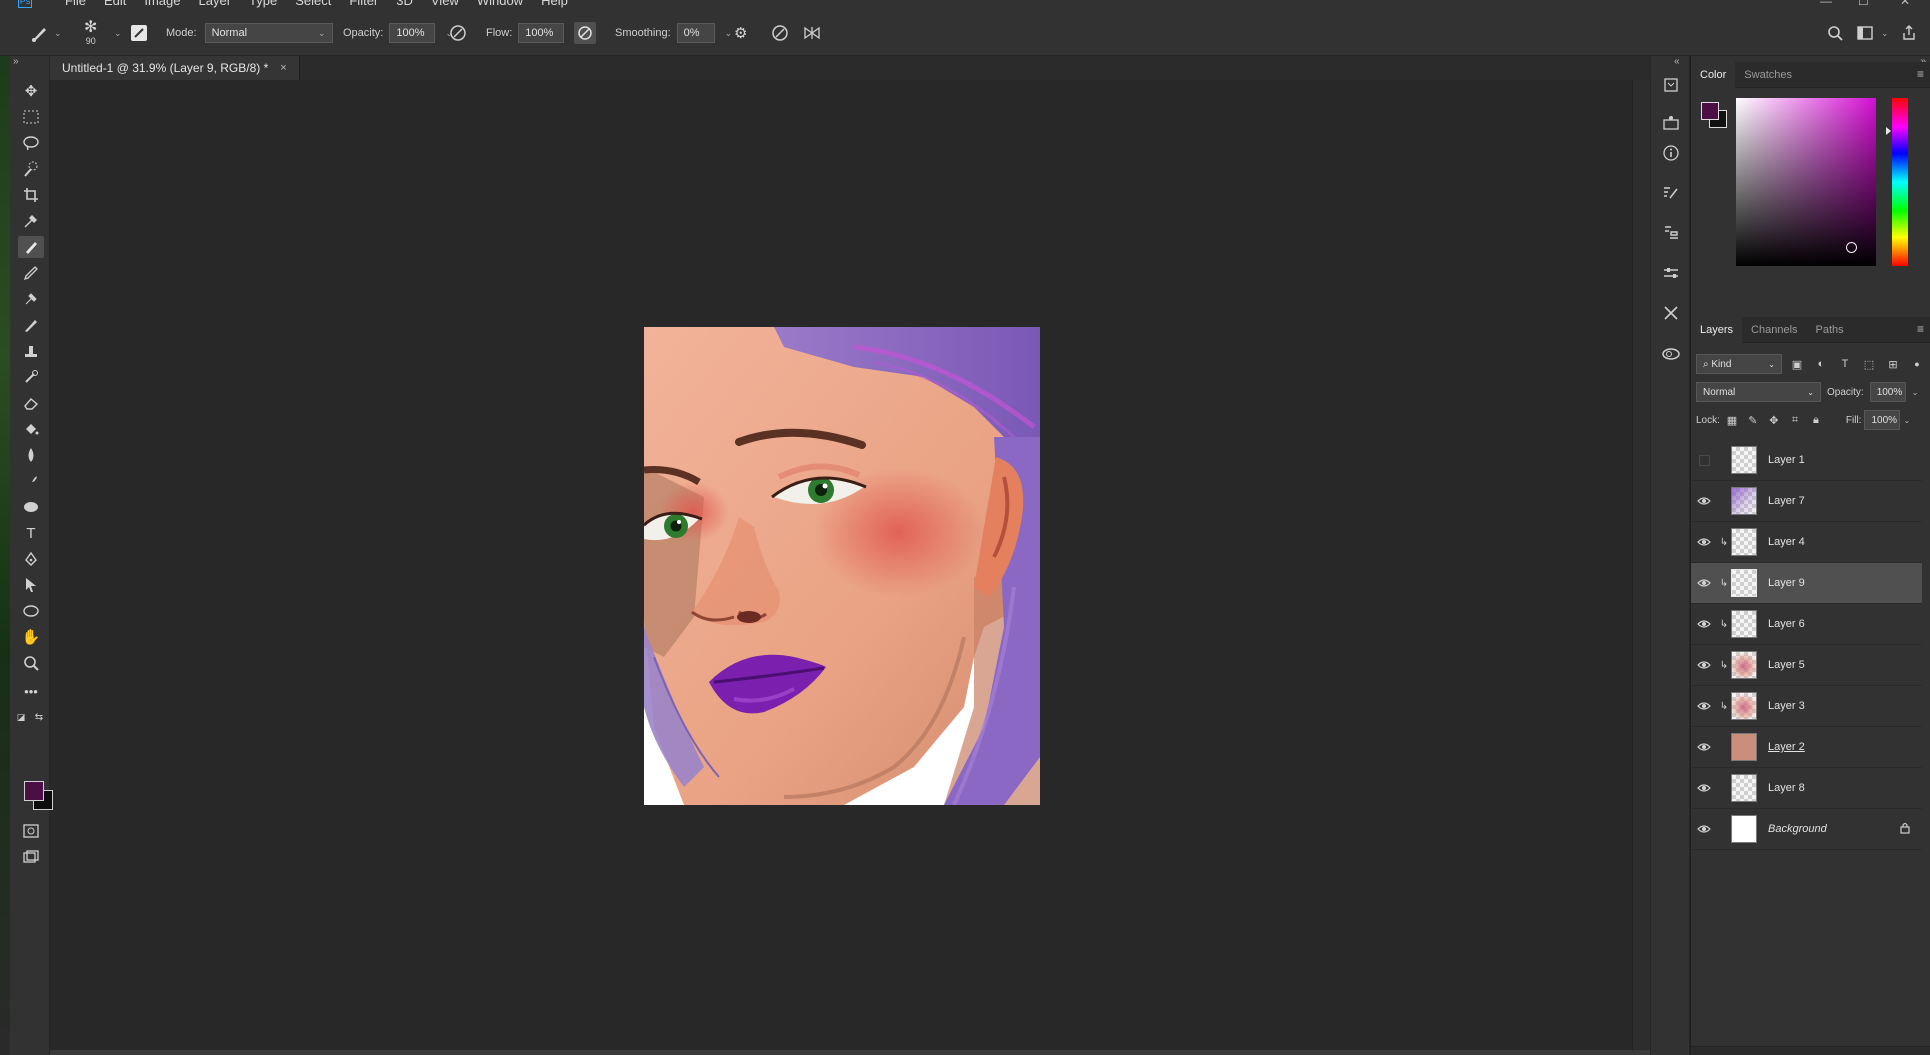  What do you see at coordinates (90, 33) in the screenshot?
I see `brush-size-picker: ✻ 90` at bounding box center [90, 33].